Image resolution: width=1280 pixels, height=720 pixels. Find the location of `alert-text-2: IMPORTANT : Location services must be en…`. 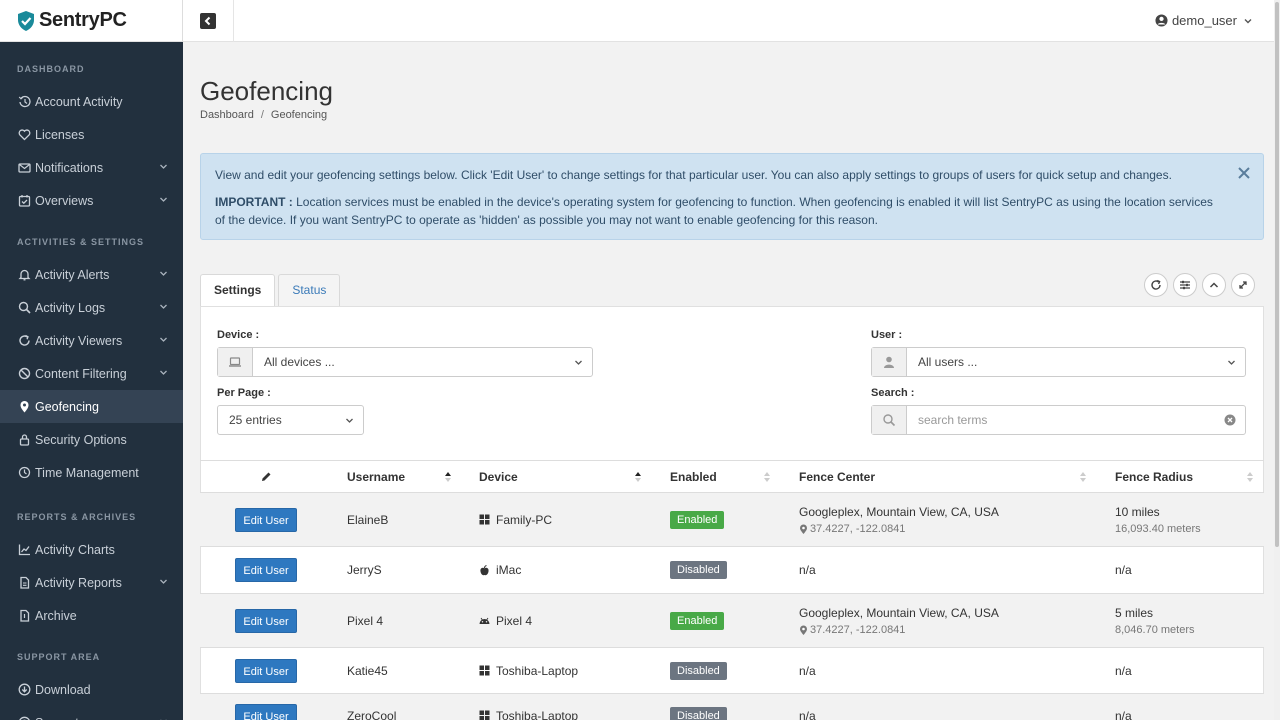

alert-text-2: IMPORTANT : Location services must be en… is located at coordinates (719, 211).